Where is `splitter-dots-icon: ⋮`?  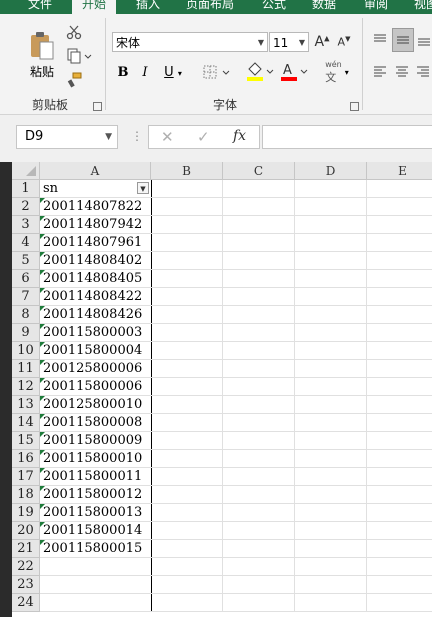
splitter-dots-icon: ⋮ is located at coordinates (137, 136).